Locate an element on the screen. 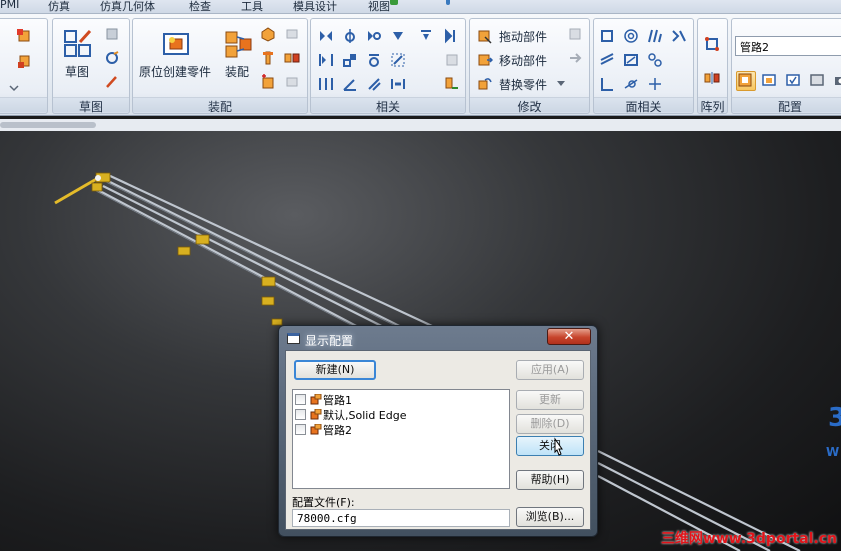 The width and height of the screenshot is (841, 551). drag-component-button: 拖动部件 is located at coordinates (519, 35).